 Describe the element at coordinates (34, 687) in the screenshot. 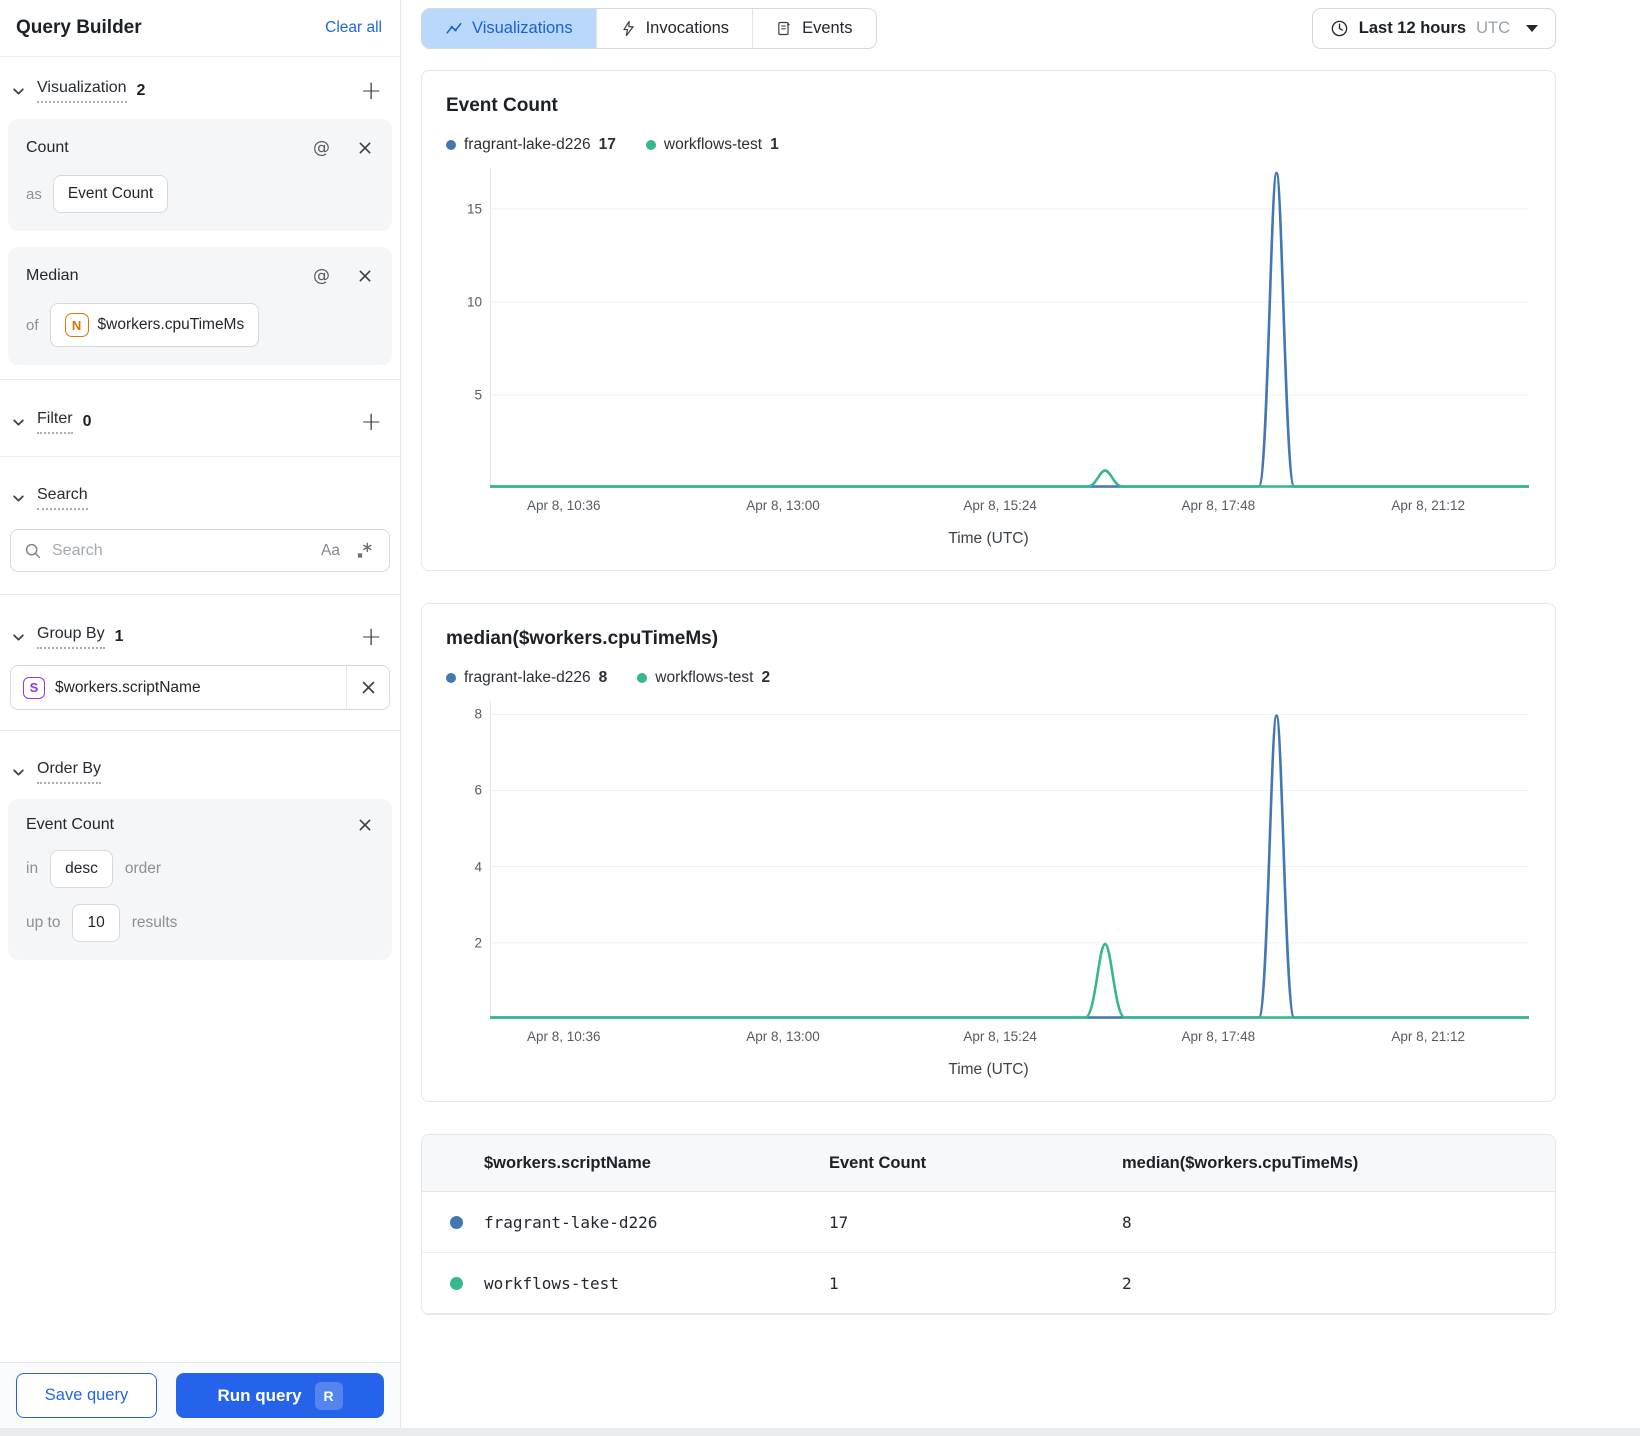

I see `string-field-icon: S` at that location.